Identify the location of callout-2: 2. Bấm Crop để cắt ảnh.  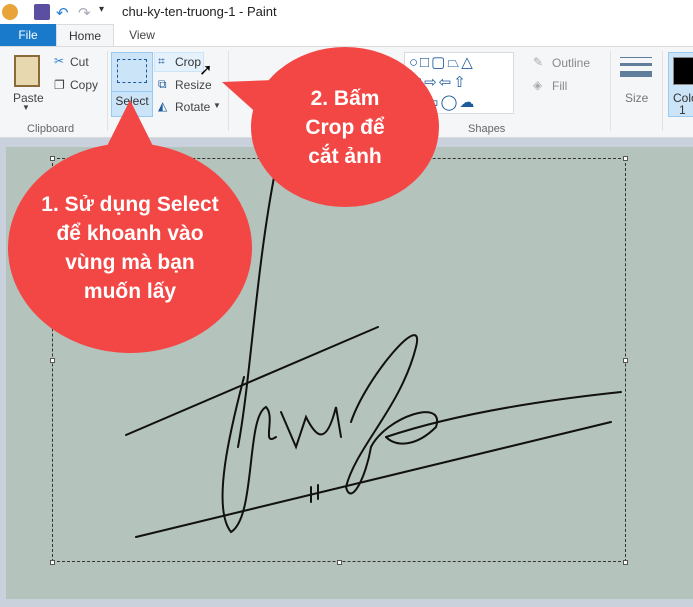
(345, 127).